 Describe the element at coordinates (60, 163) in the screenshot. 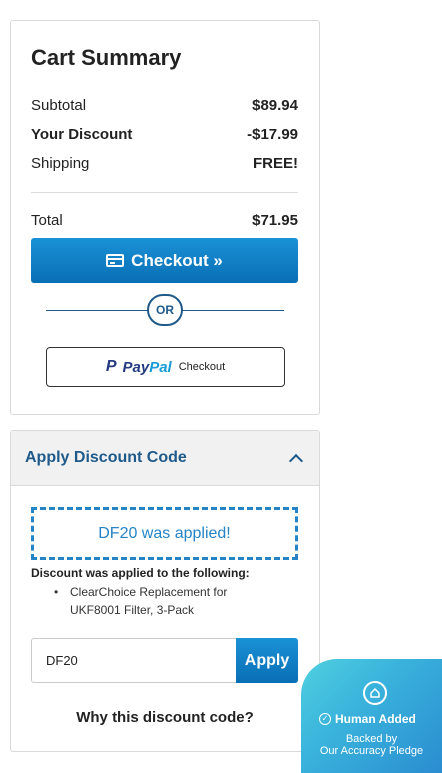

I see `shipping-label: Shipping` at that location.